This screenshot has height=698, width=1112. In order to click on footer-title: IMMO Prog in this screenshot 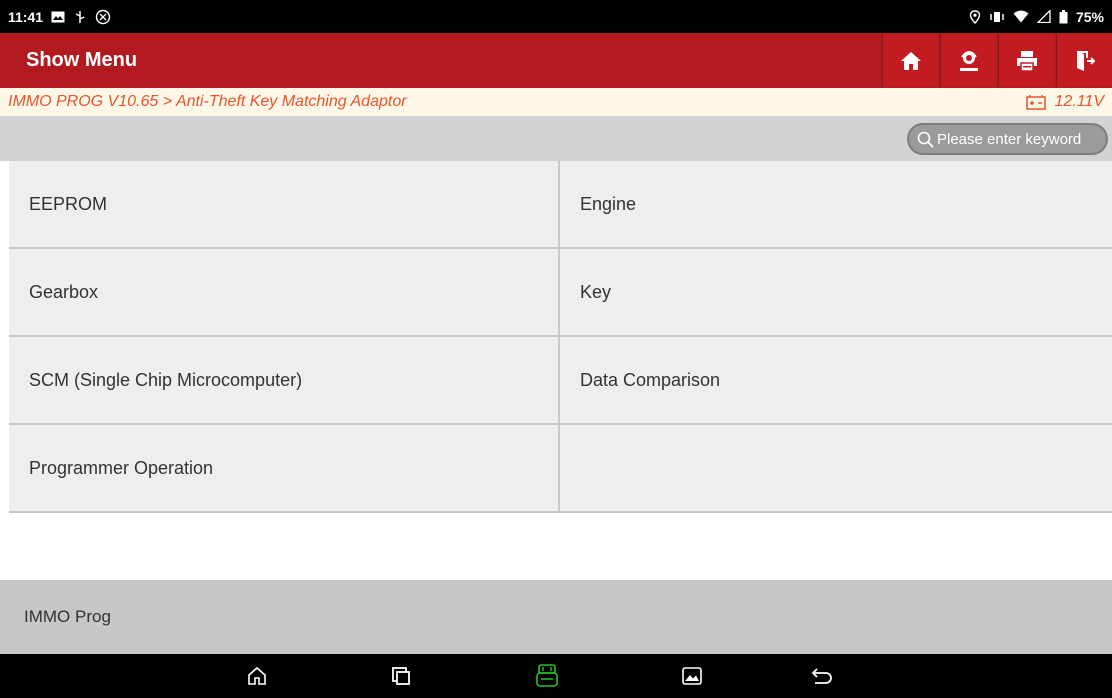, I will do `click(67, 616)`.